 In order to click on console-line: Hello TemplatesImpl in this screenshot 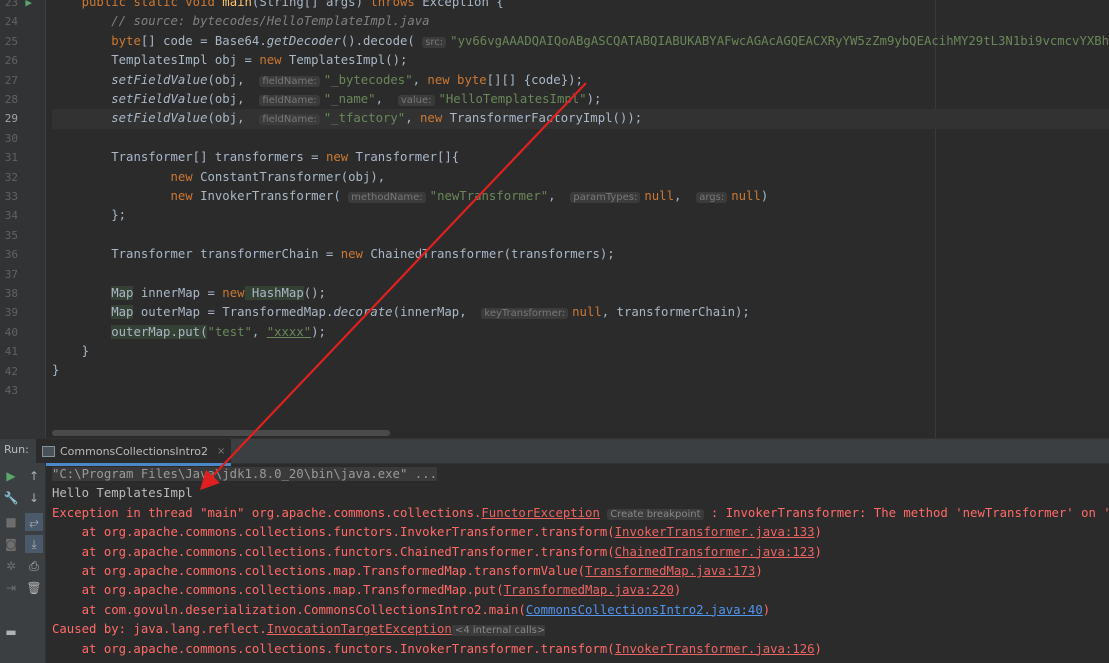, I will do `click(580, 493)`.